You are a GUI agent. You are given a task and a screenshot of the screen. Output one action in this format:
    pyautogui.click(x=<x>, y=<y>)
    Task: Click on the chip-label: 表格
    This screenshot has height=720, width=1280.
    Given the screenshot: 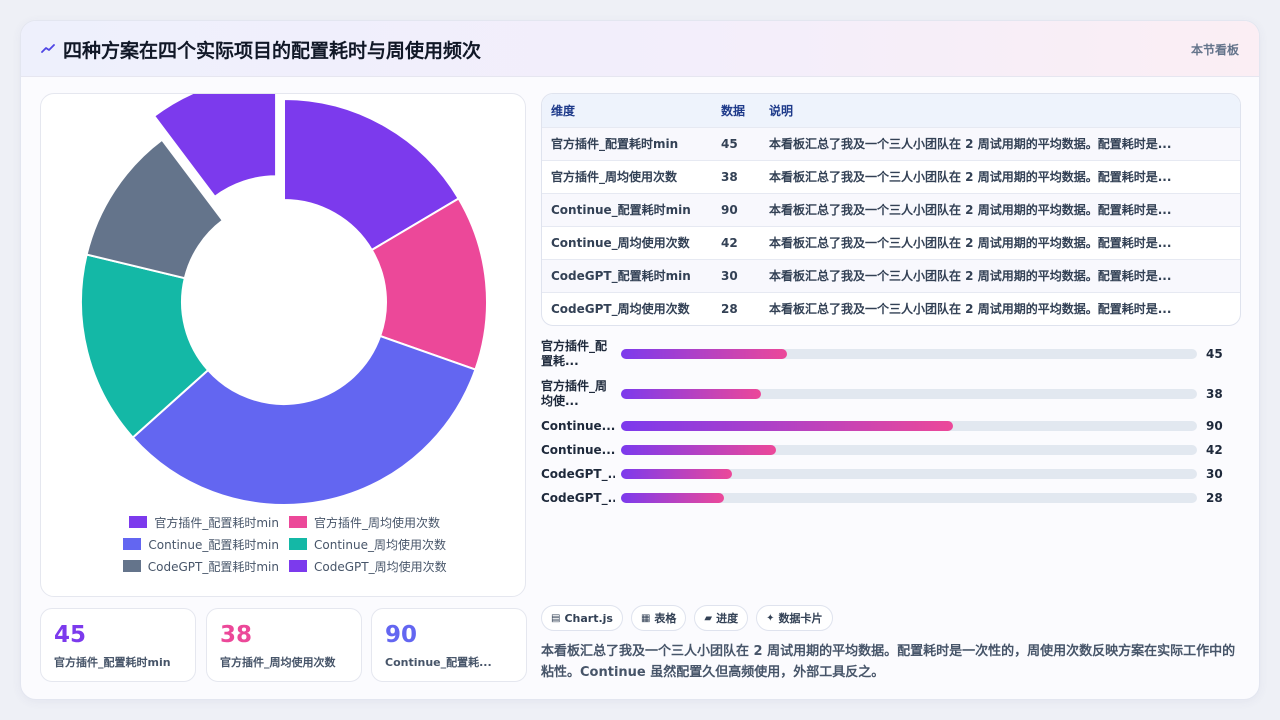 What is the action you would take?
    pyautogui.click(x=665, y=618)
    